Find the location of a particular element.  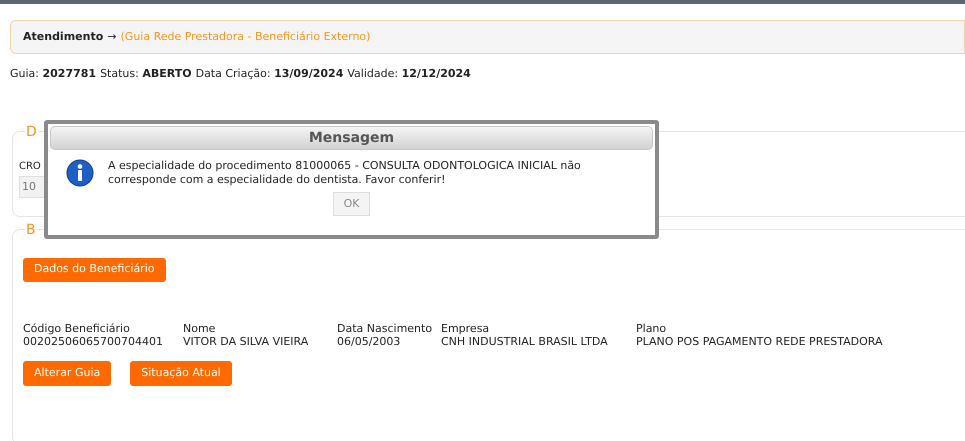

guide-info: Status: ABERTO is located at coordinates (146, 74).